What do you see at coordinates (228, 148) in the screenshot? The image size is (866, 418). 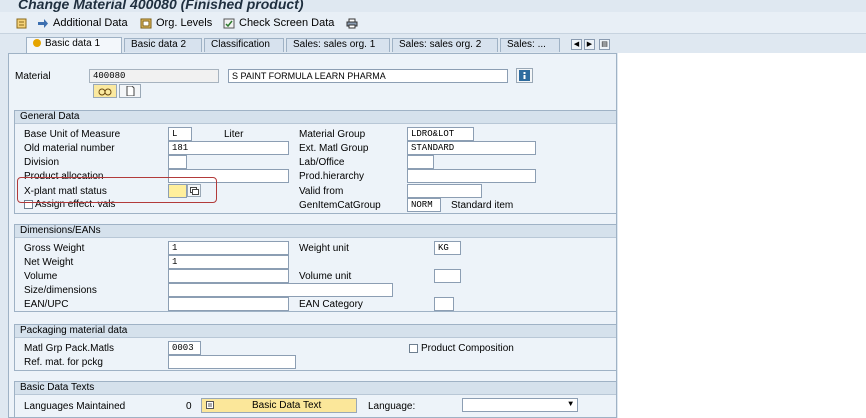 I see `old-material-field: 181` at bounding box center [228, 148].